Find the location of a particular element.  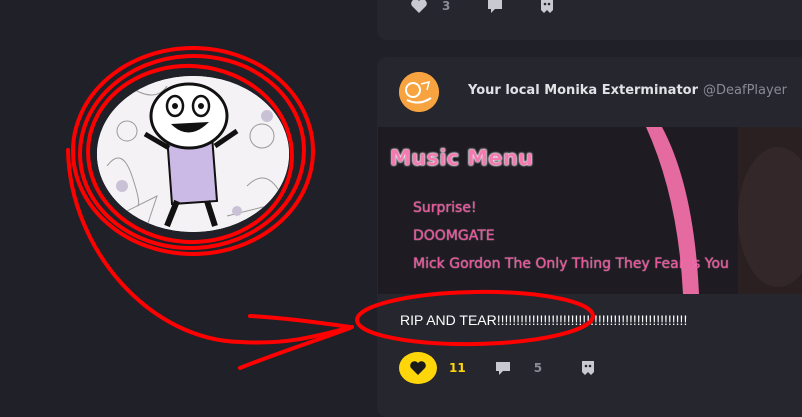

music-menu-title: Music Menu is located at coordinates (462, 158).